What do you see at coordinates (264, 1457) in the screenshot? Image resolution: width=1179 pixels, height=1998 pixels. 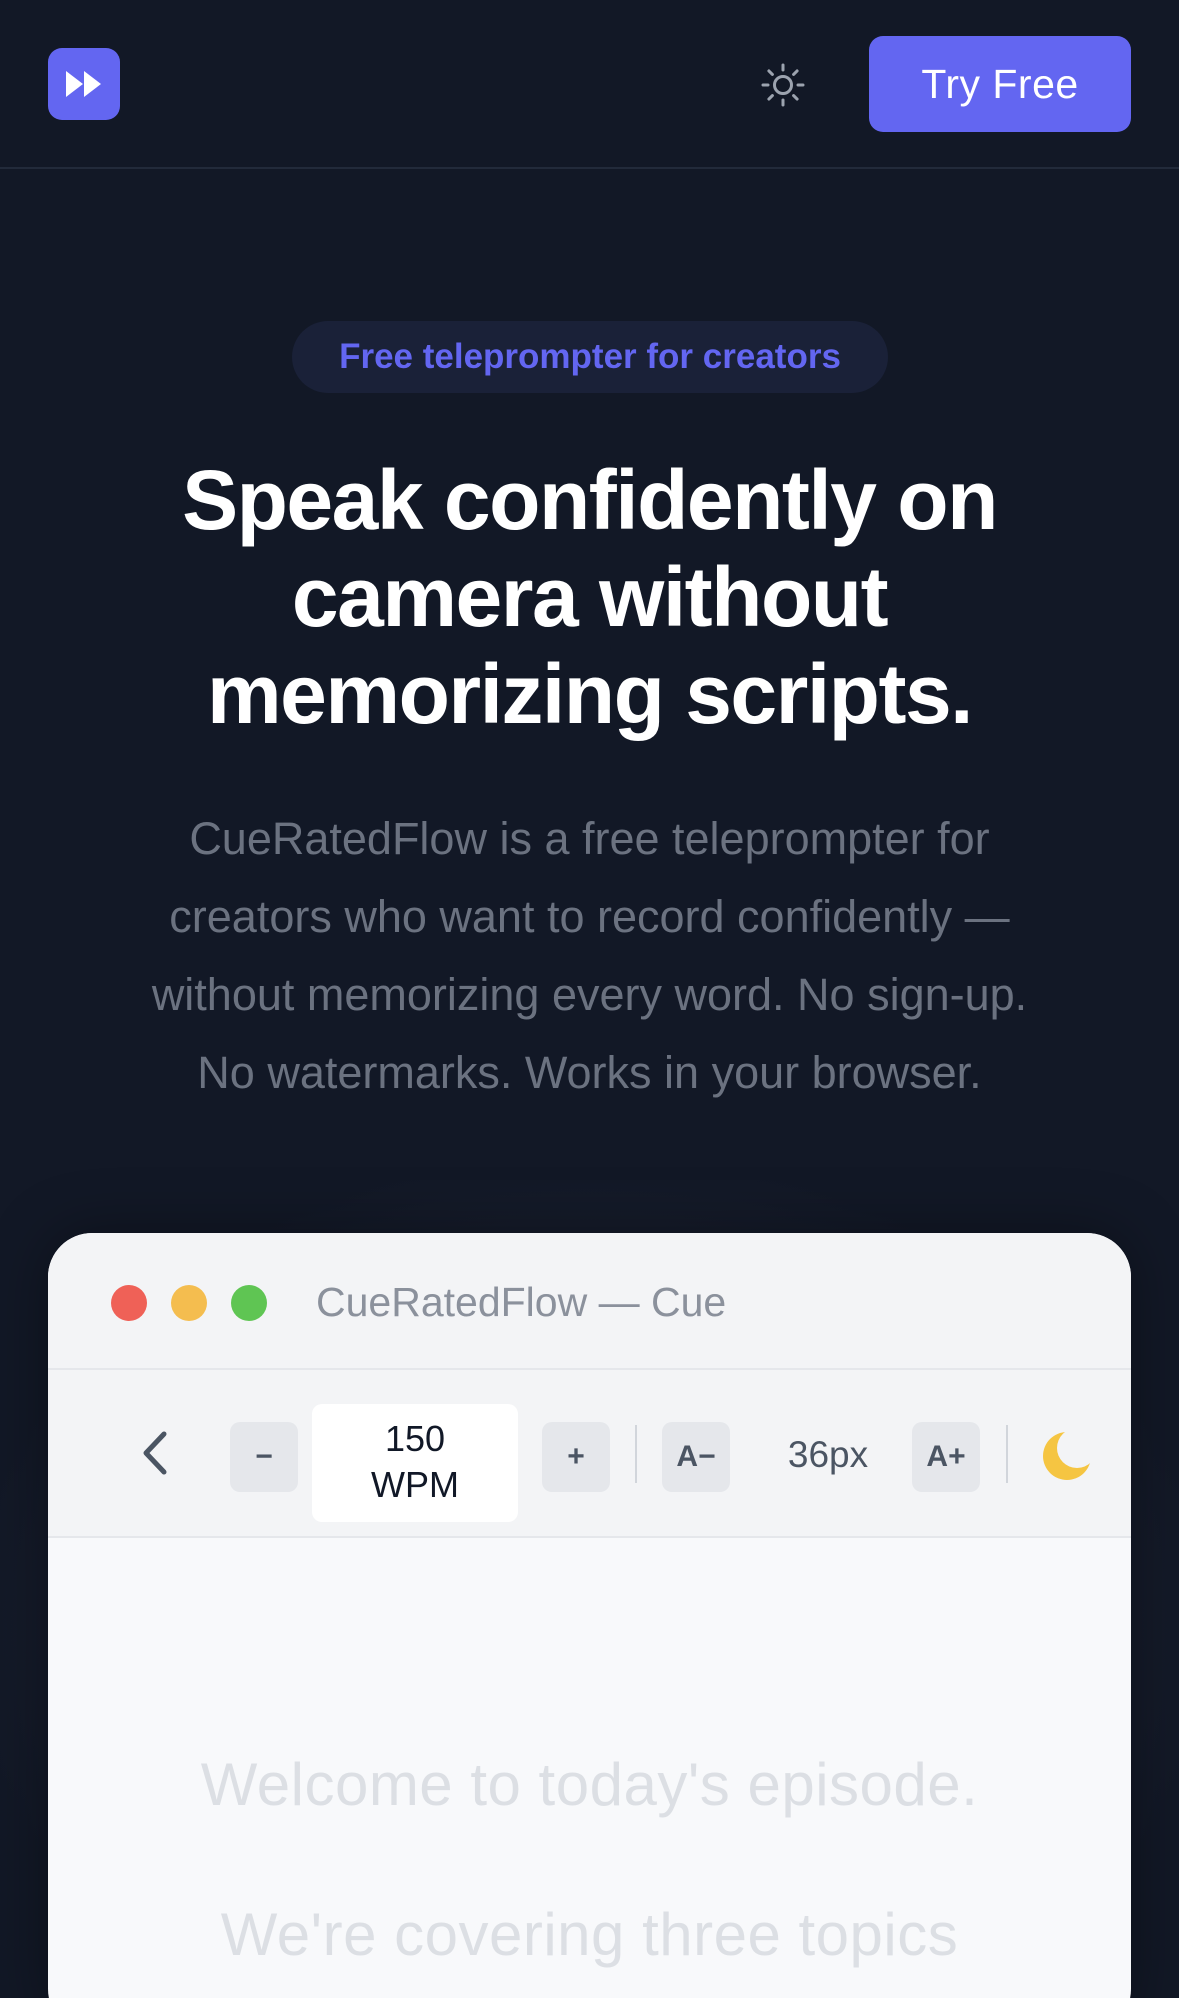 I see `speed-decrease-button: −` at bounding box center [264, 1457].